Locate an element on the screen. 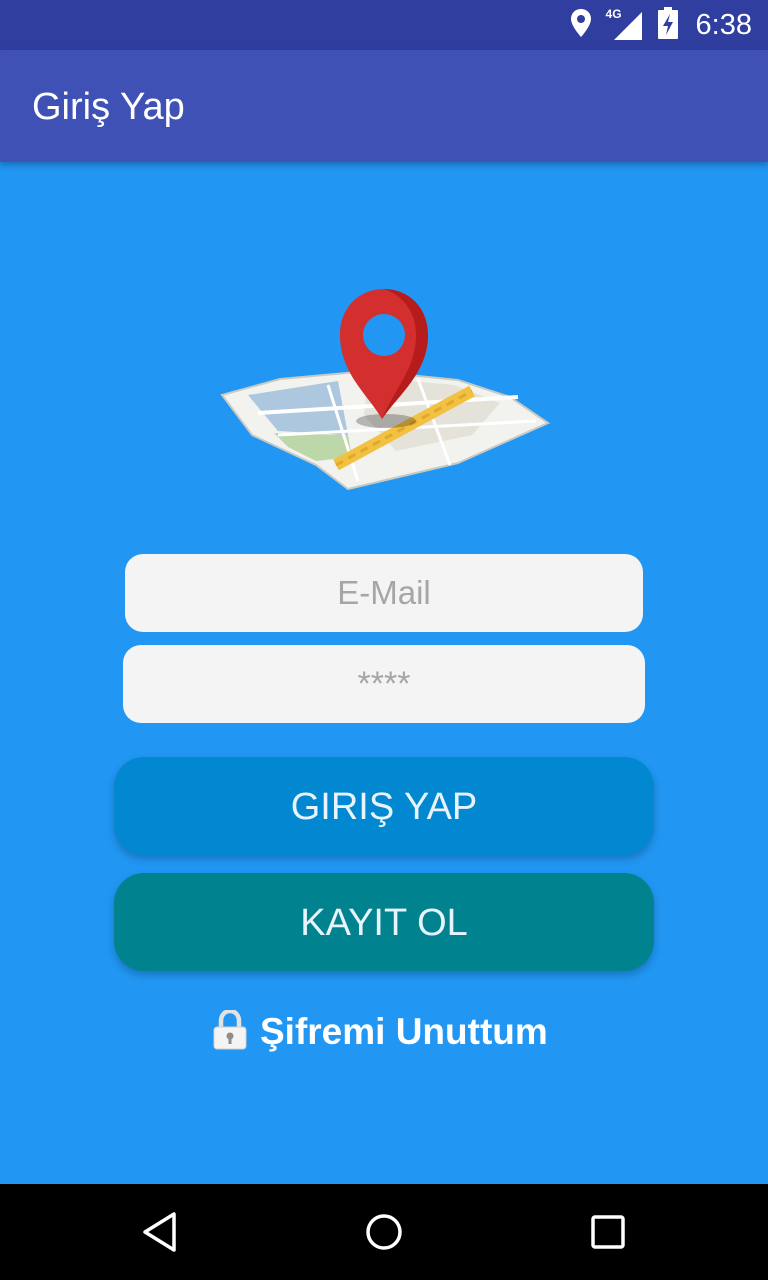  battery-icon is located at coordinates (667, 25).